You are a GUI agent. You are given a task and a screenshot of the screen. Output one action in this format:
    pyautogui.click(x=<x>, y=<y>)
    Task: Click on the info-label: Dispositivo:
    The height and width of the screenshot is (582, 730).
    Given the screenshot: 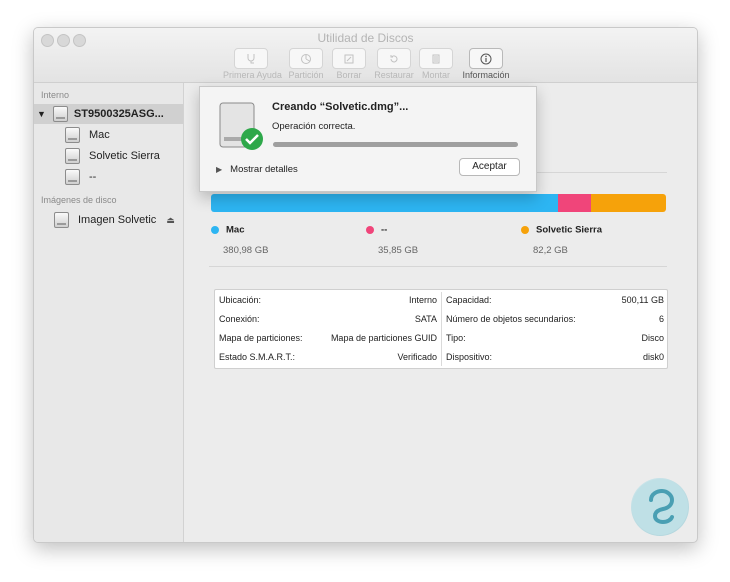 What is the action you would take?
    pyautogui.click(x=469, y=356)
    